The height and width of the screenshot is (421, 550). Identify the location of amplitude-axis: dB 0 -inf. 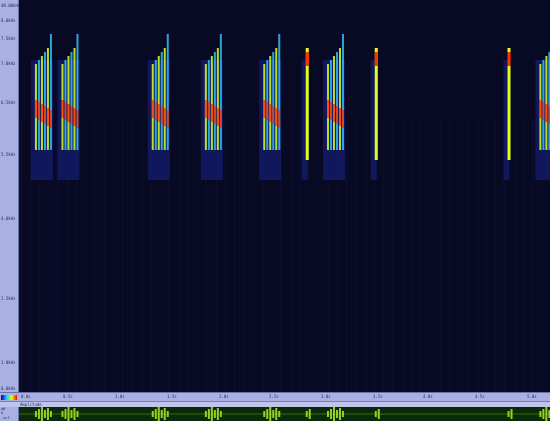
(9, 414).